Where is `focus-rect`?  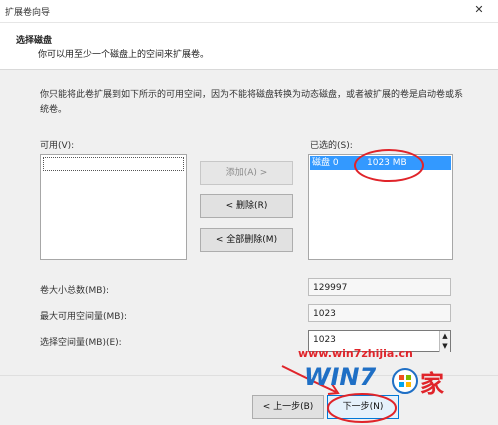
focus-rect is located at coordinates (113, 164).